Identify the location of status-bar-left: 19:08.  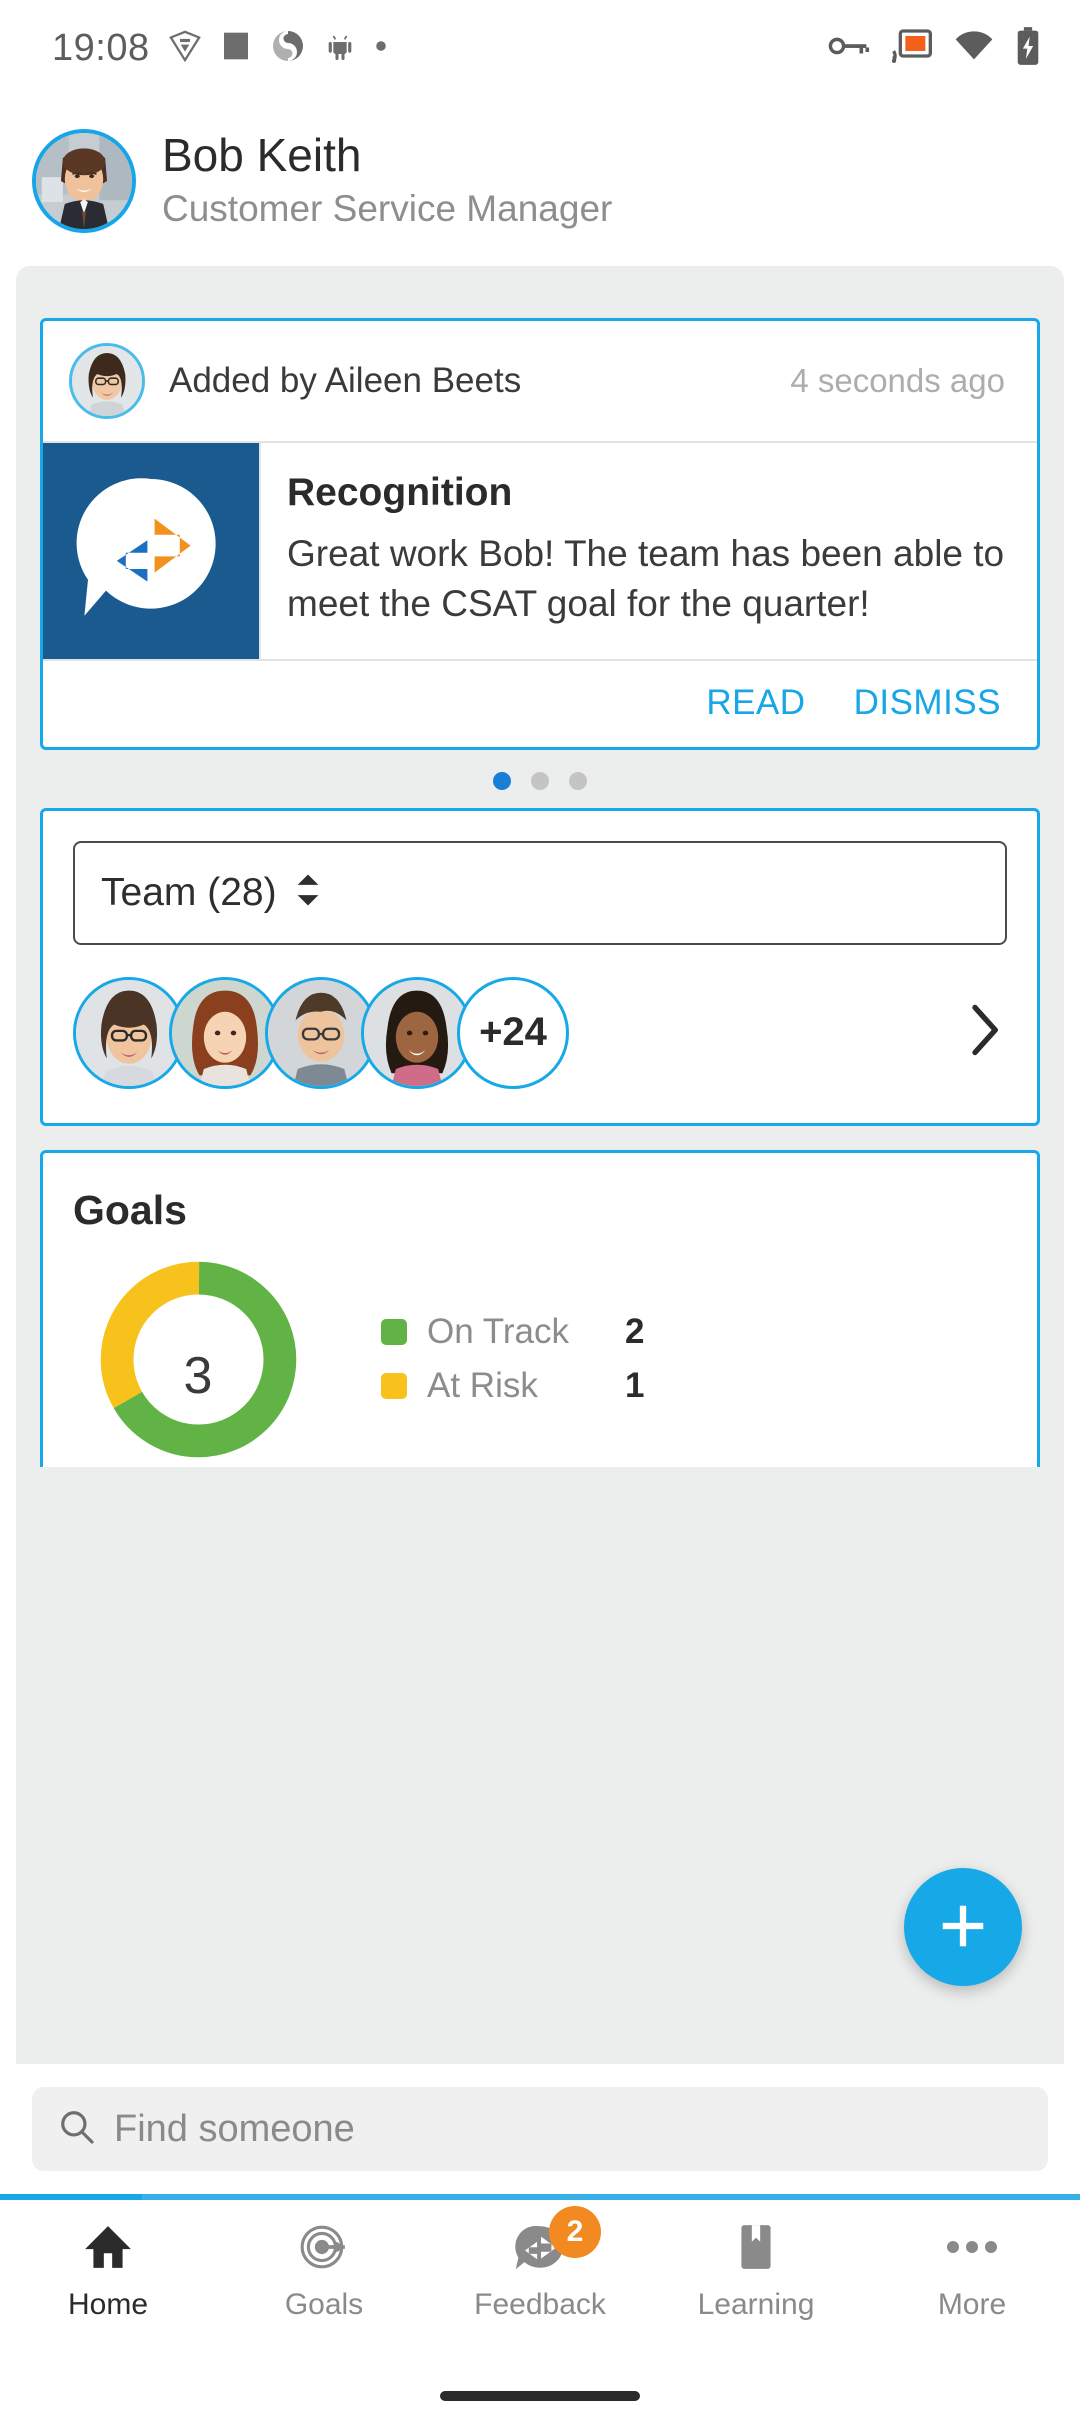
(220, 48).